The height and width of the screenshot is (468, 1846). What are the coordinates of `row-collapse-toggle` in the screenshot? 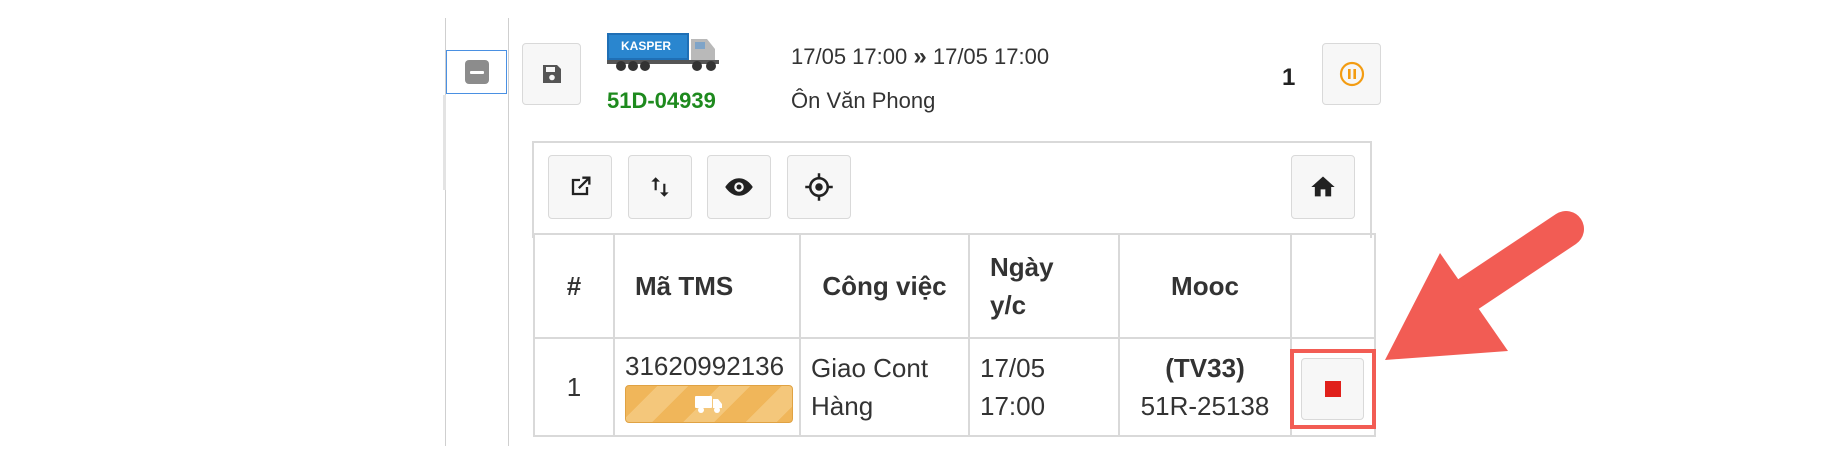 It's located at (476, 72).